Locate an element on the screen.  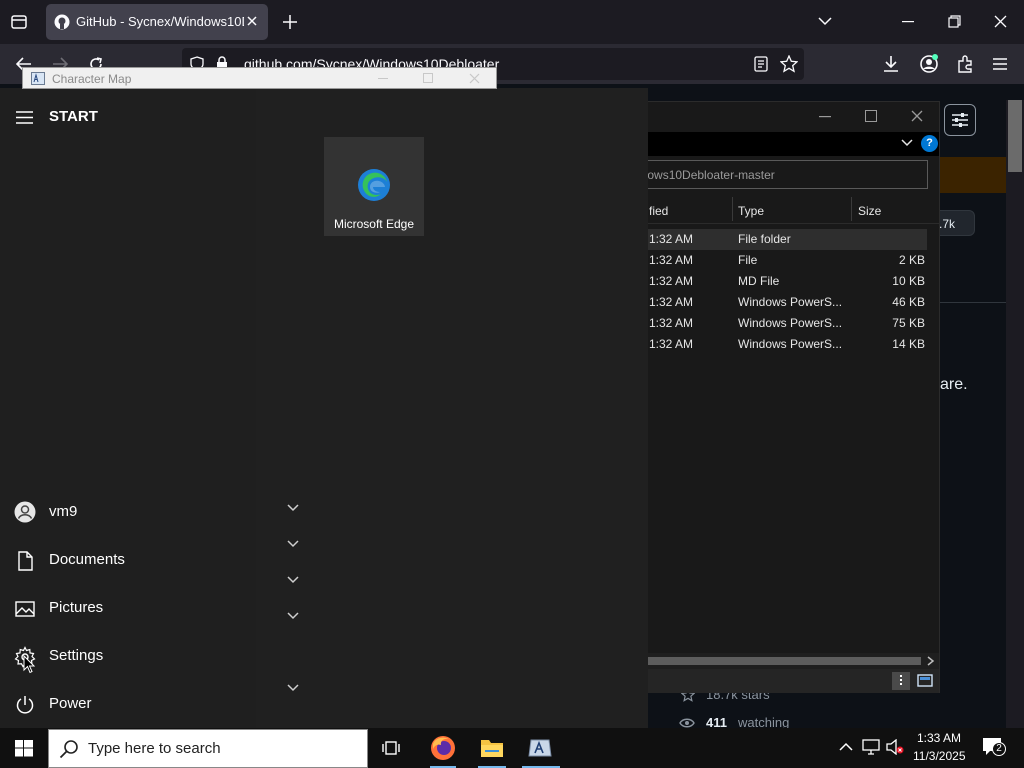
sliders-icon is located at coordinates (960, 120).